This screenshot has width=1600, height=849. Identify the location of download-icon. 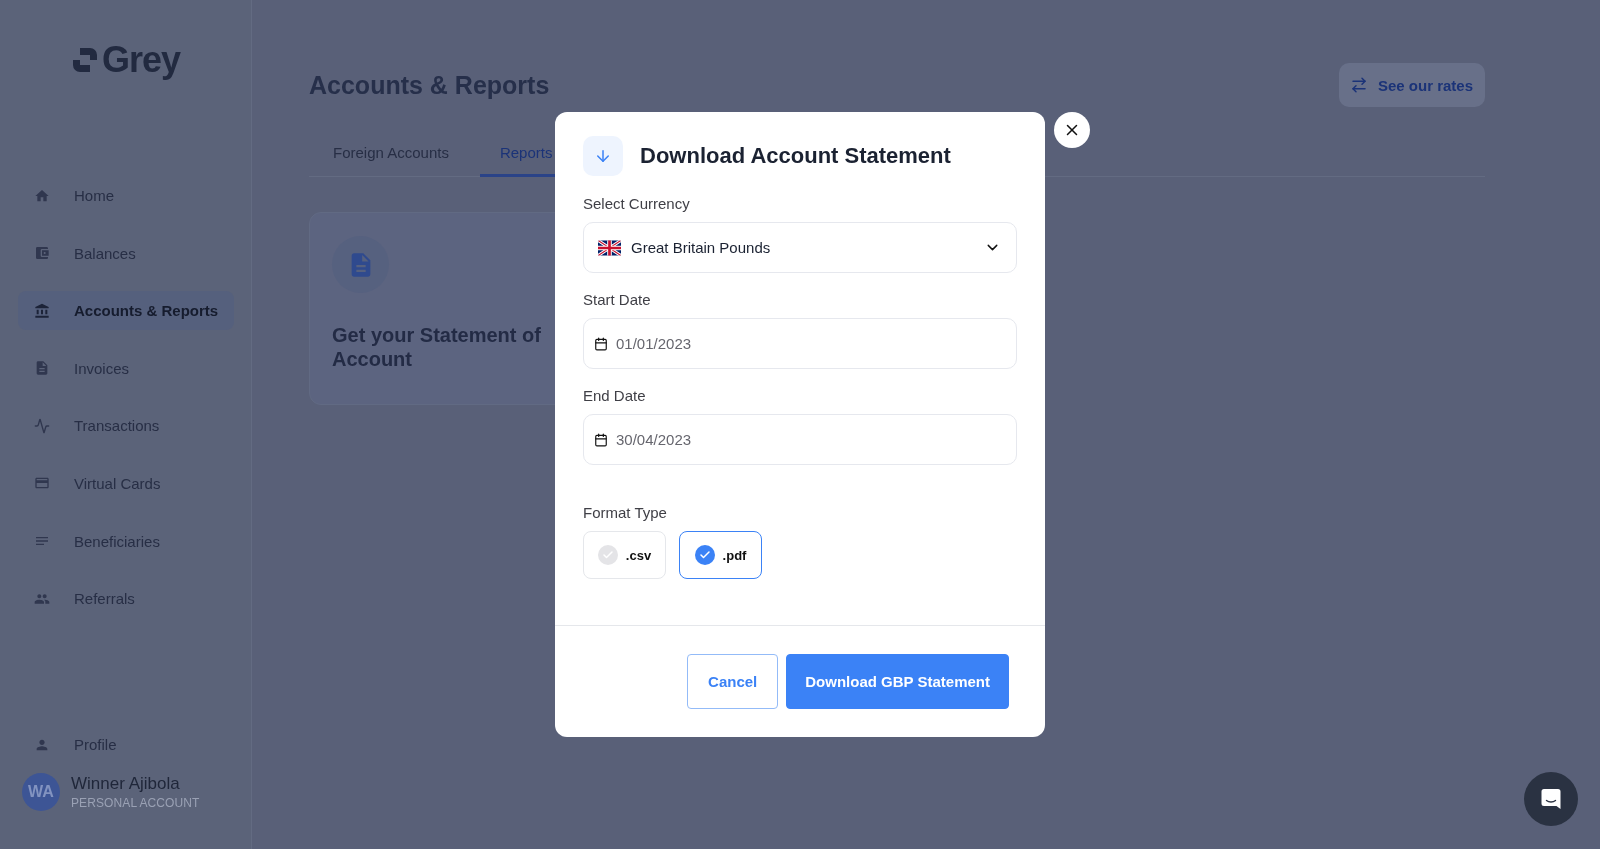
(603, 156).